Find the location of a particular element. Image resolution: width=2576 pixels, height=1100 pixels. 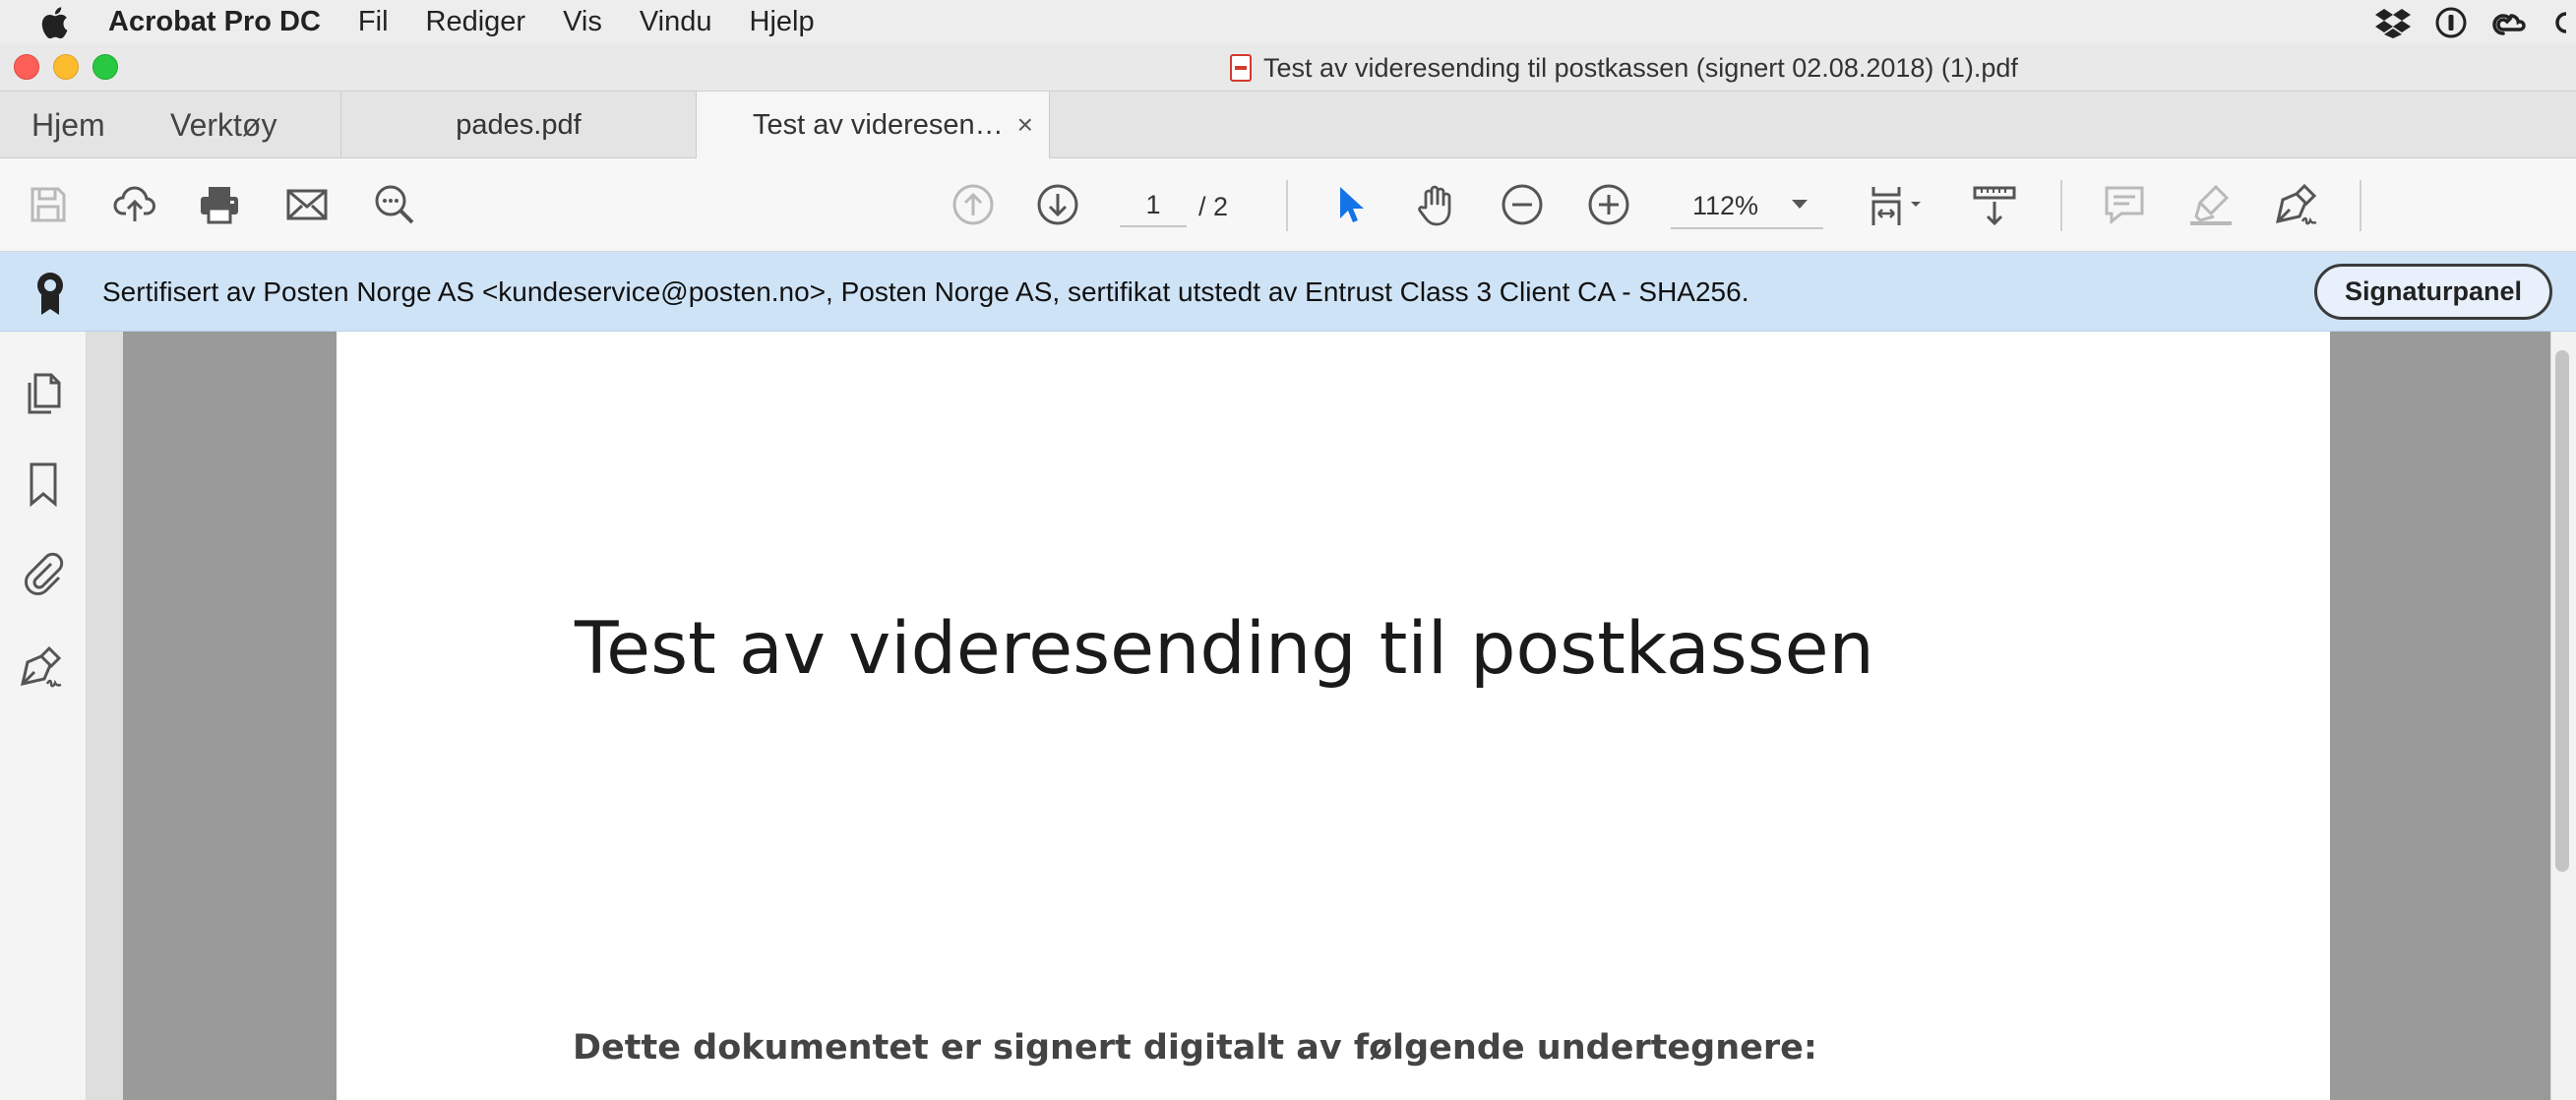

previous-page-button is located at coordinates (973, 204).